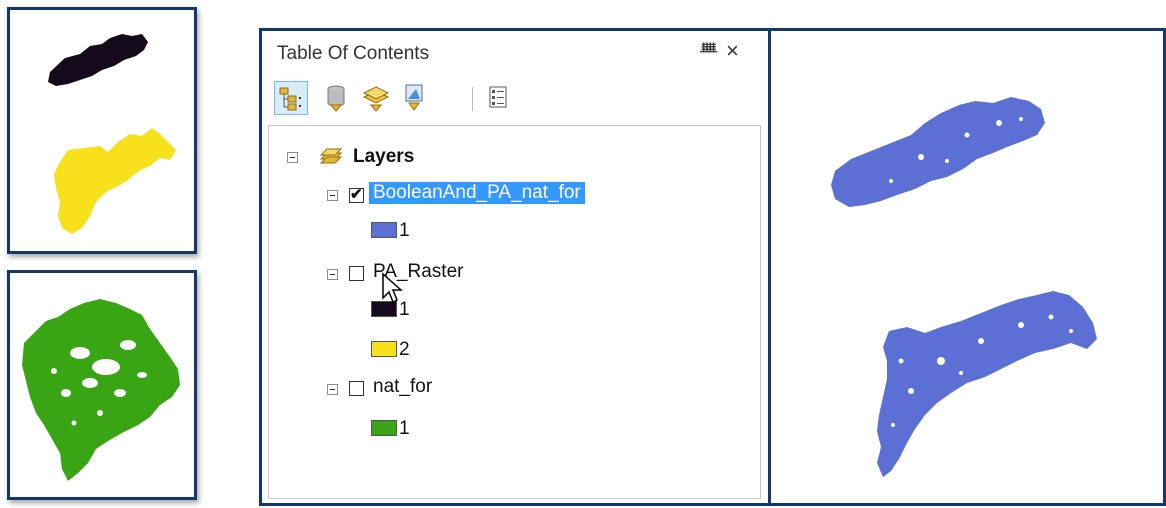 The height and width of the screenshot is (508, 1166). What do you see at coordinates (331, 156) in the screenshot?
I see `layers-group-icon` at bounding box center [331, 156].